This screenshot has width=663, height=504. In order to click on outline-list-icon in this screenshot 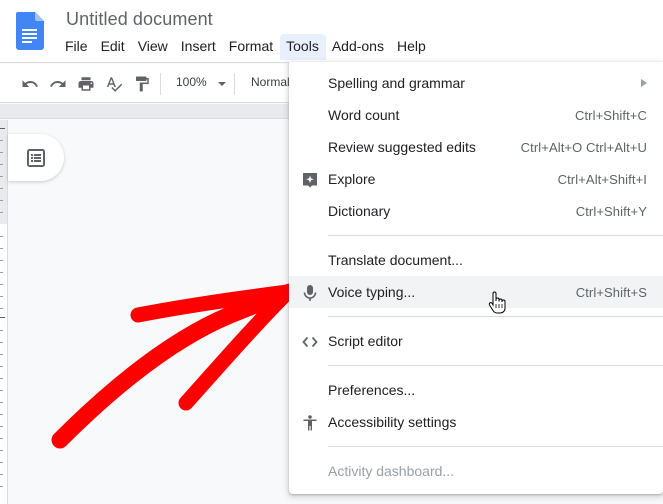, I will do `click(36, 157)`.